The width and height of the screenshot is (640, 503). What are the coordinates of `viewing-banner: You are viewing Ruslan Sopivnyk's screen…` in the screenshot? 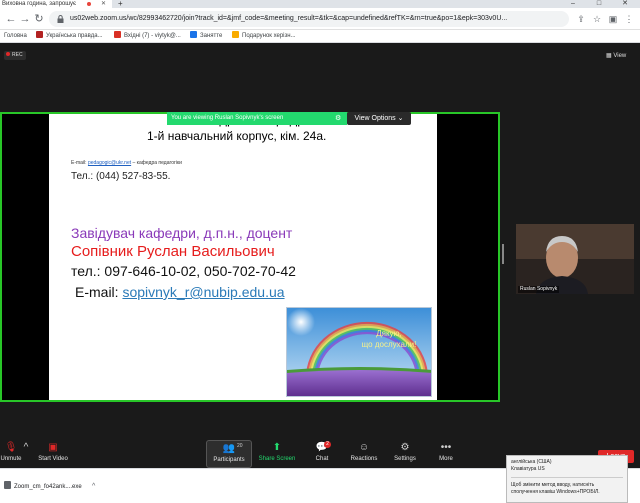 It's located at (257, 118).